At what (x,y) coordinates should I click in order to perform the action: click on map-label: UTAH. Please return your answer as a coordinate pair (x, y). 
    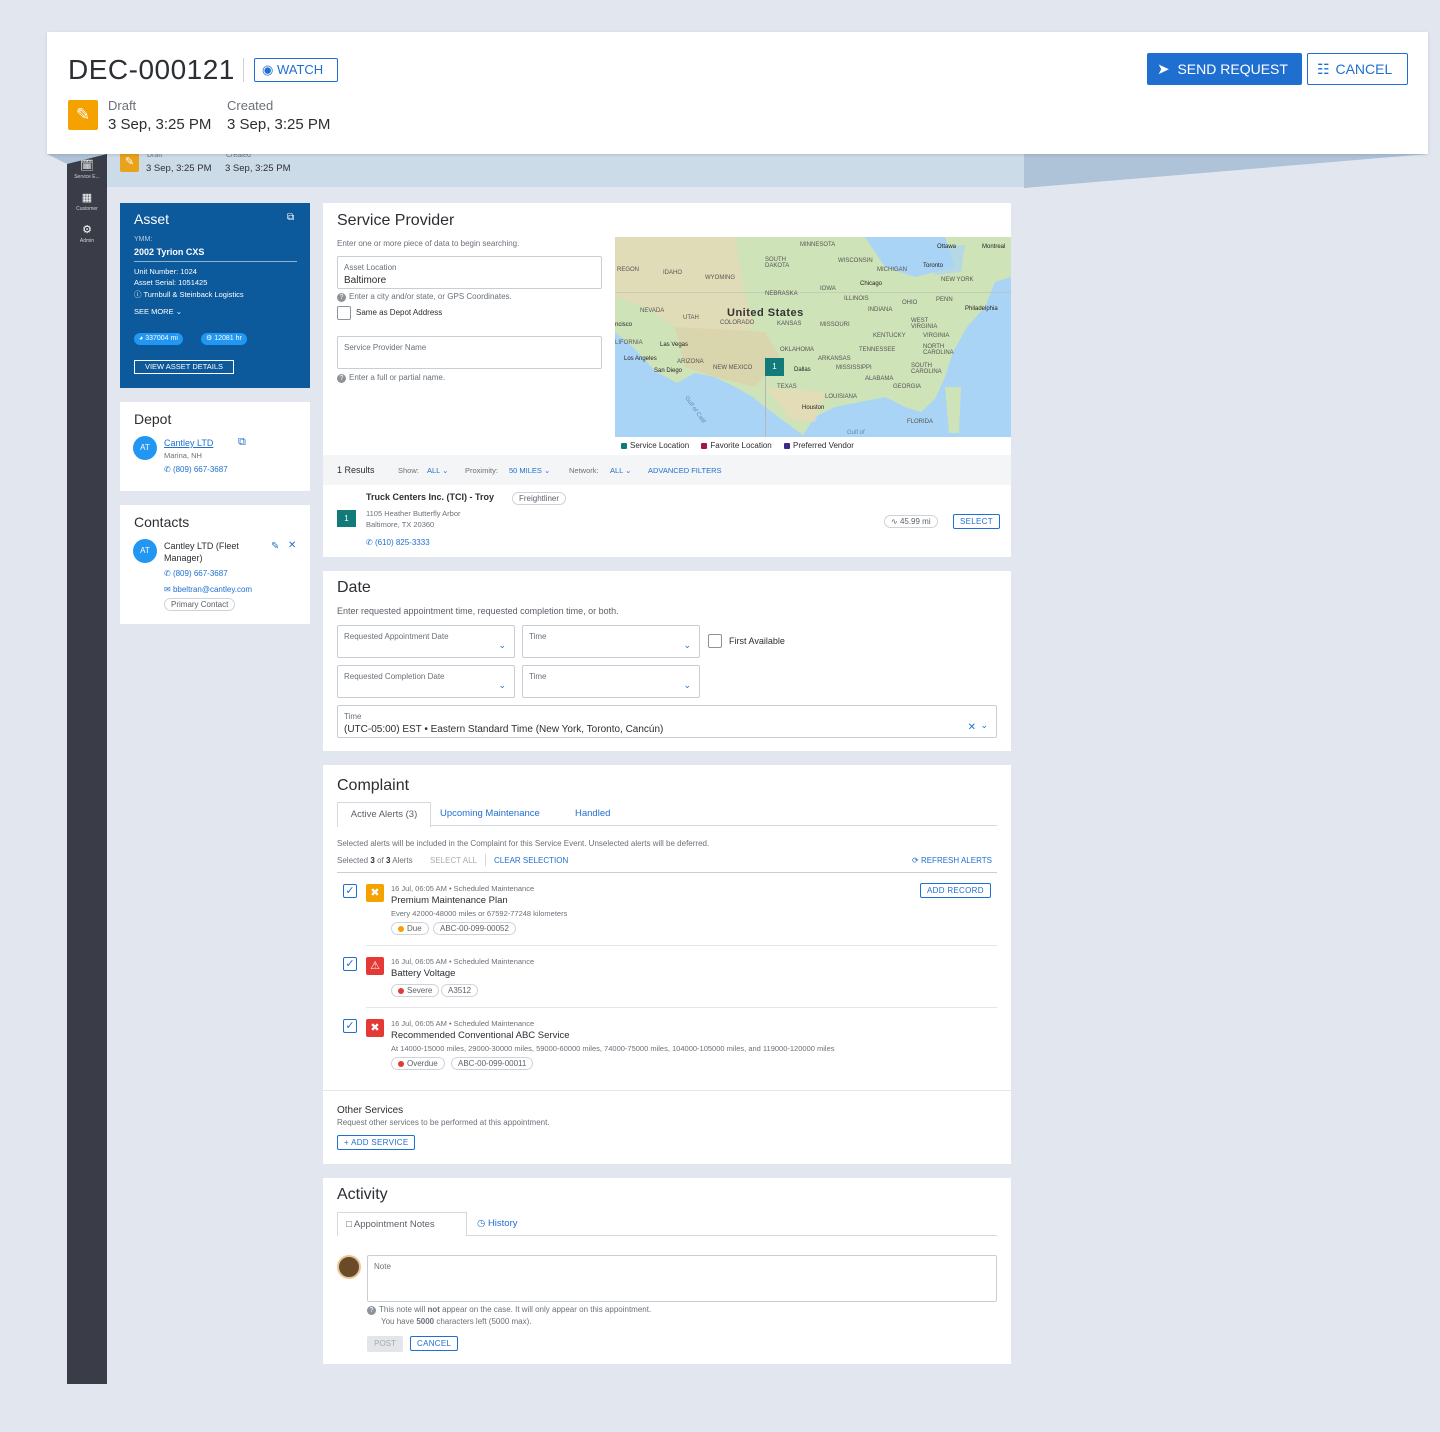
    Looking at the image, I should click on (691, 318).